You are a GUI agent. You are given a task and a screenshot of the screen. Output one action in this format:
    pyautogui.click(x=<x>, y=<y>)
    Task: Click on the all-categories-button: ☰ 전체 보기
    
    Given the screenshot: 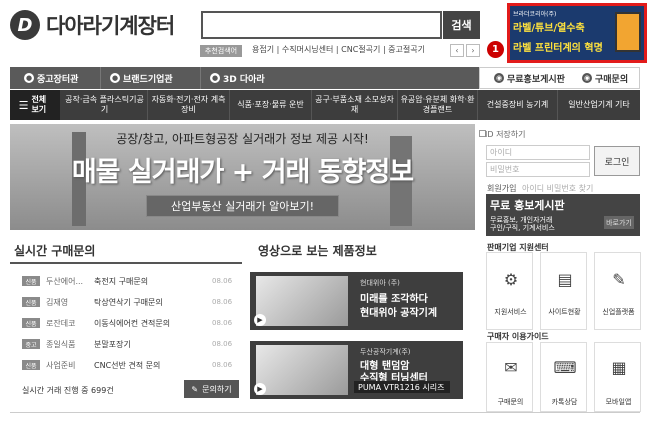 What is the action you would take?
    pyautogui.click(x=35, y=105)
    